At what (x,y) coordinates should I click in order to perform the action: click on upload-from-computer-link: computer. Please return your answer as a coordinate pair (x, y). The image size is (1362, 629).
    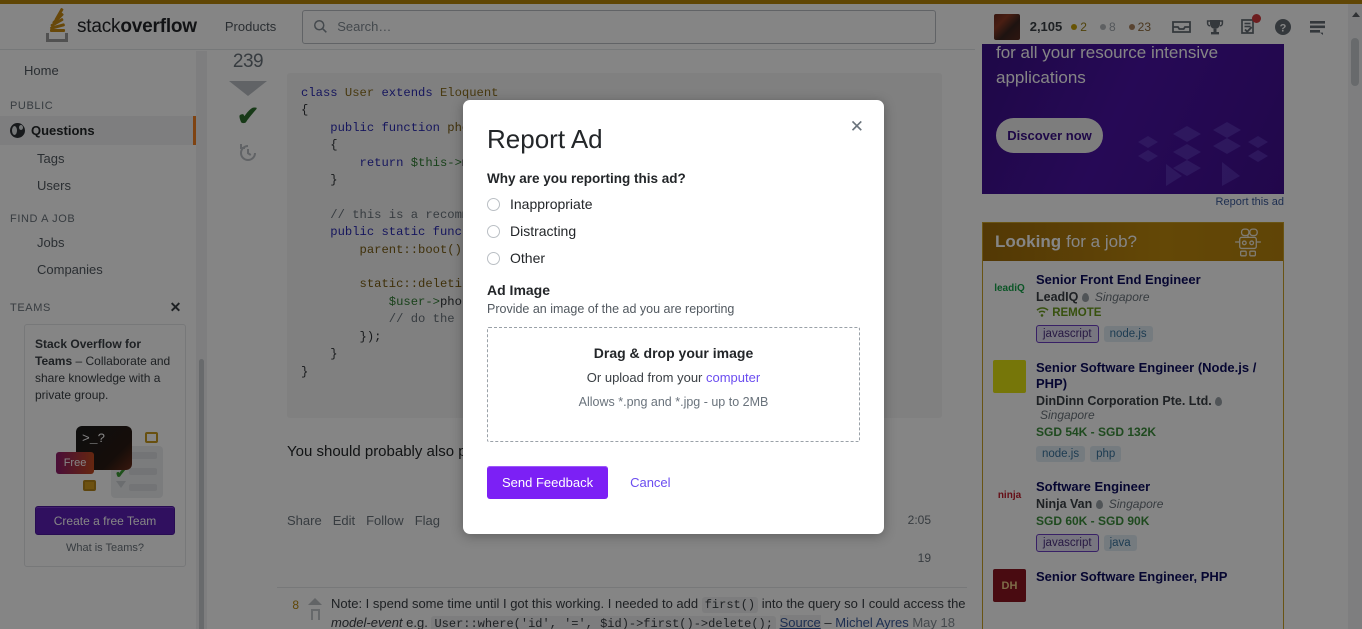
    Looking at the image, I should click on (733, 377).